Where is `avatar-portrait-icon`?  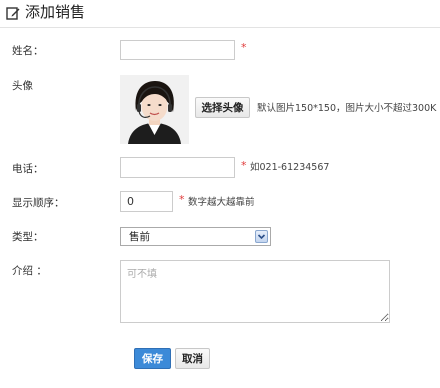 avatar-portrait-icon is located at coordinates (154, 109).